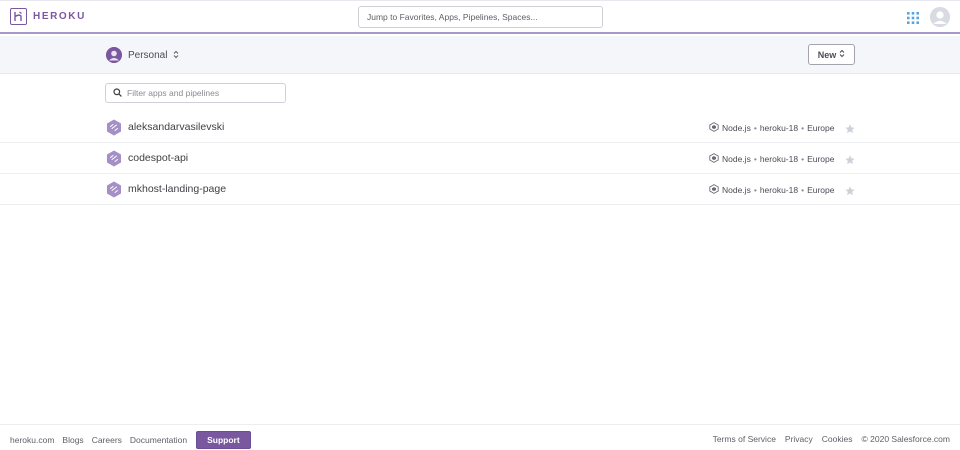 This screenshot has width=960, height=450. I want to click on personal-avatar-icon, so click(114, 55).